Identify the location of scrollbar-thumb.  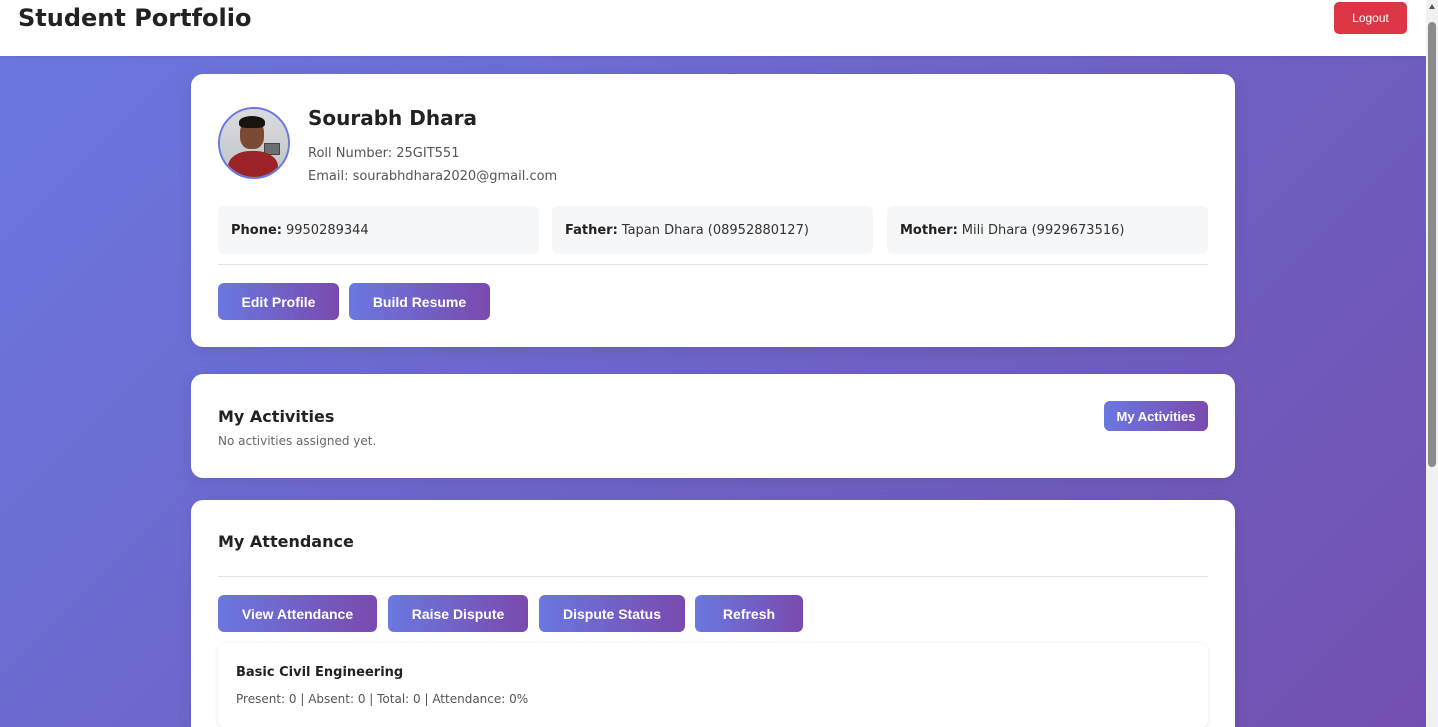
(1432, 244).